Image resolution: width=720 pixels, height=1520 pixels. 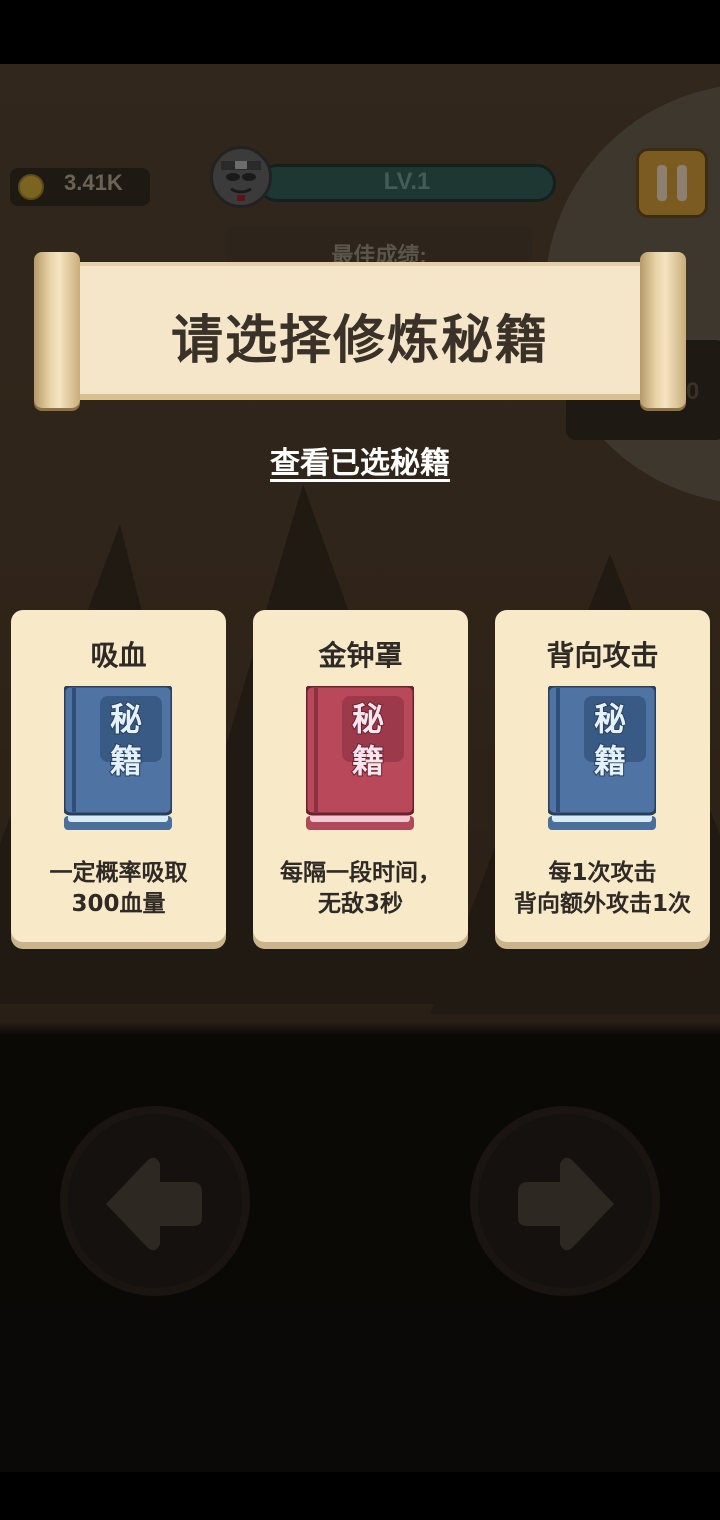 What do you see at coordinates (602, 873) in the screenshot?
I see `skill-description-line: 每1次攻击` at bounding box center [602, 873].